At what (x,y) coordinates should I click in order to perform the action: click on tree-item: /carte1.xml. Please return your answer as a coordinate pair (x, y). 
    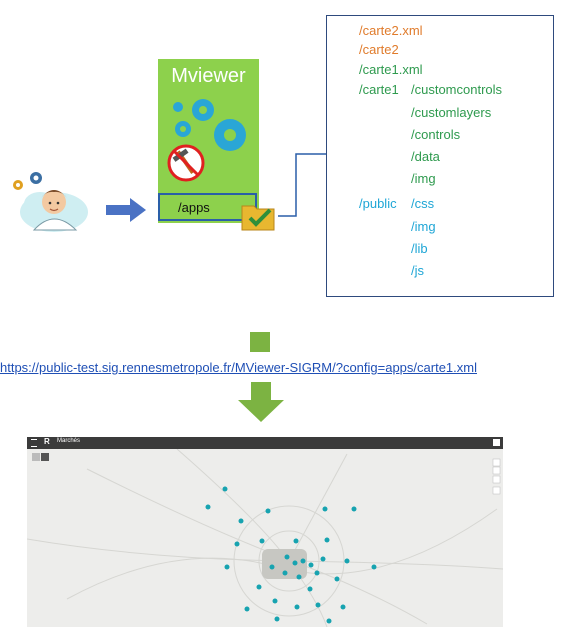
    Looking at the image, I should click on (391, 69).